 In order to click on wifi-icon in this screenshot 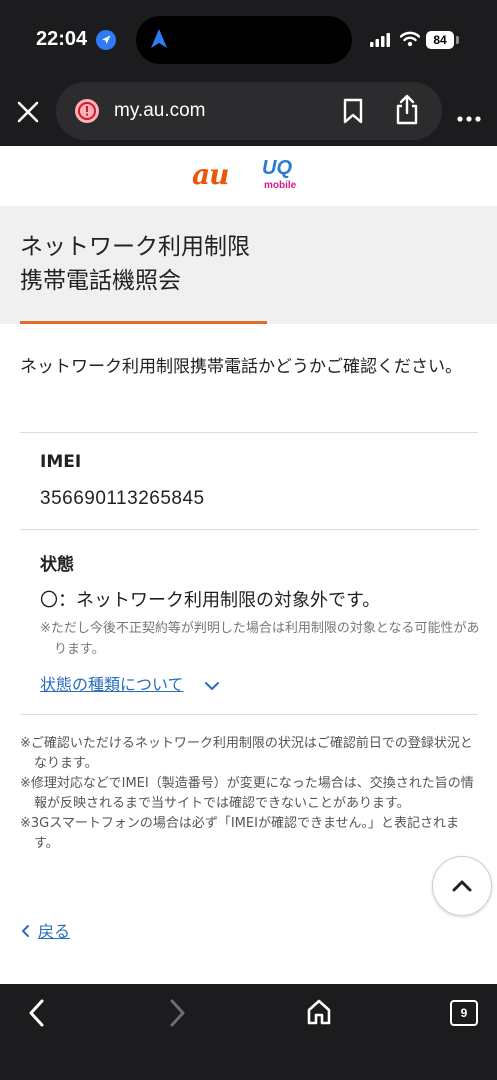, I will do `click(410, 41)`.